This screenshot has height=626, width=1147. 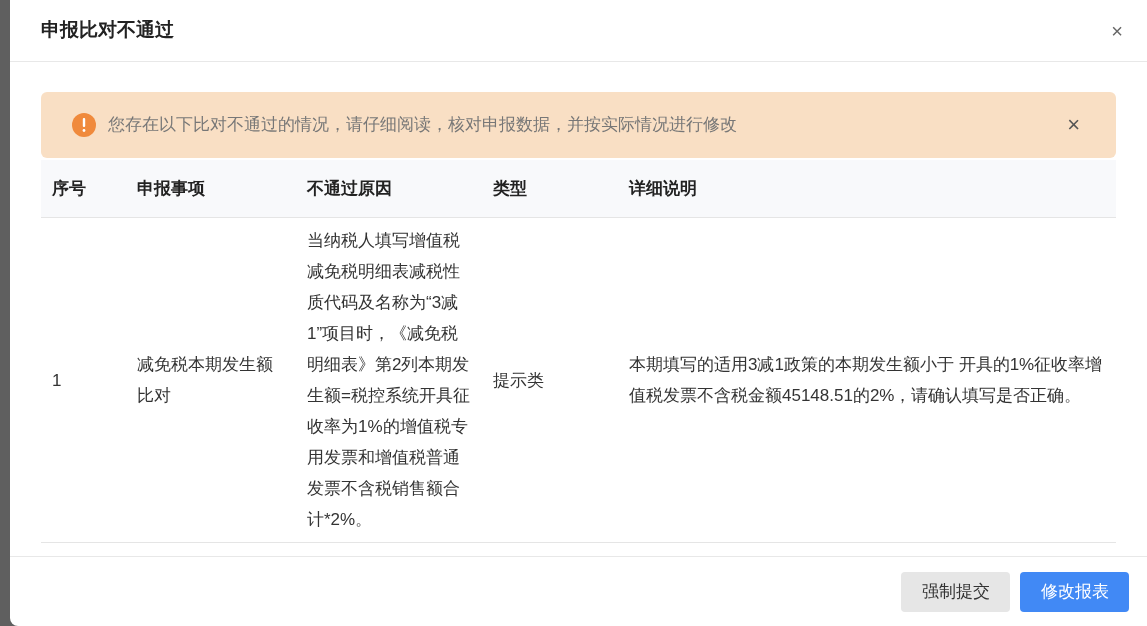 I want to click on table-cell-text: 1, so click(x=57, y=380).